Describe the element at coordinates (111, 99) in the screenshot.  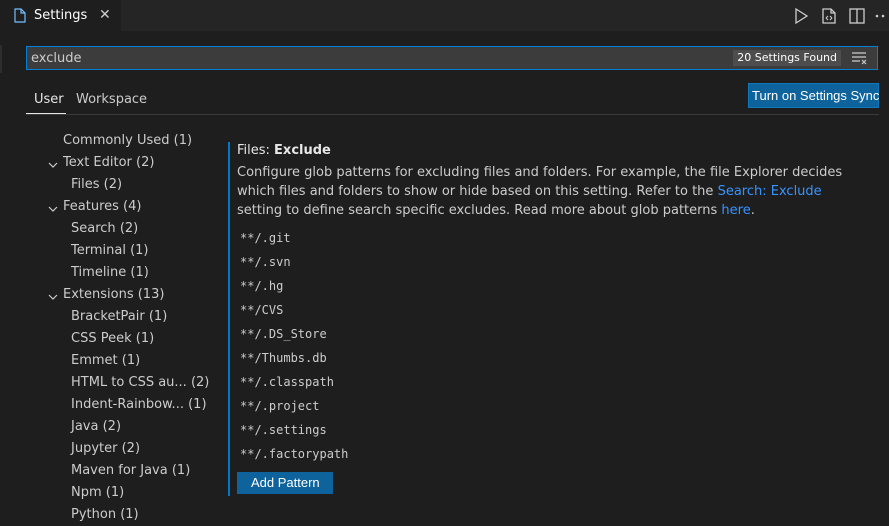
I see `tab-workspace: Workspace` at that location.